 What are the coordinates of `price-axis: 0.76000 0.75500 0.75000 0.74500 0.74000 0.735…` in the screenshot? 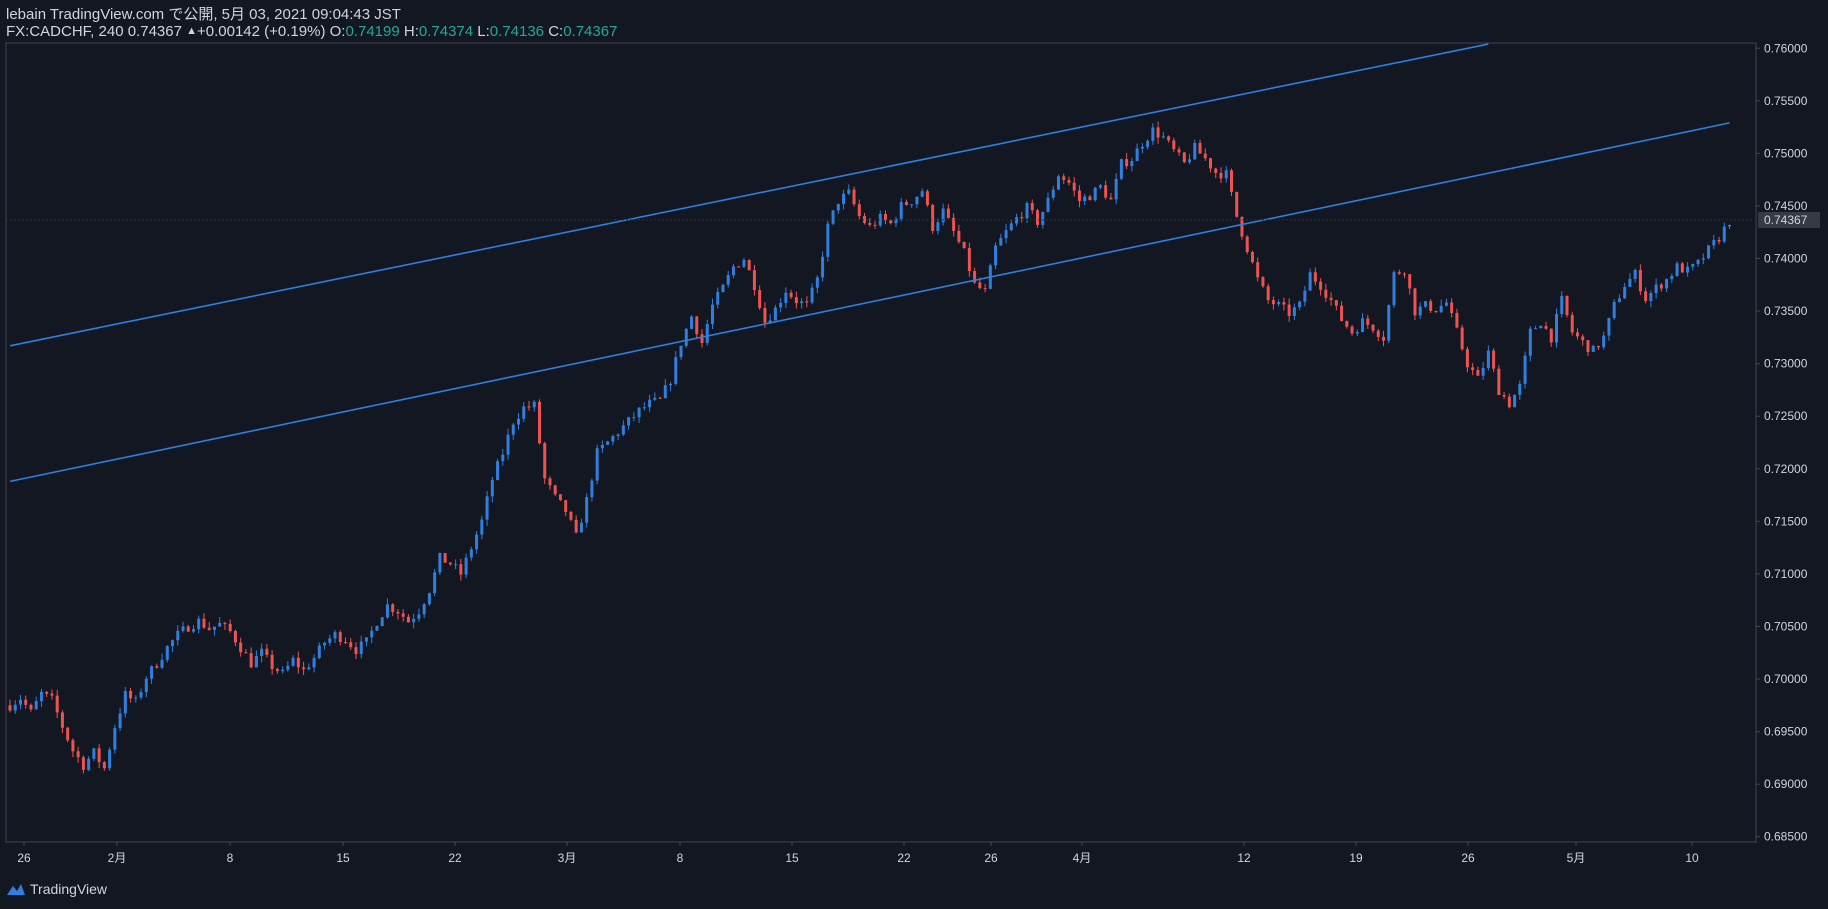 It's located at (1782, 442).